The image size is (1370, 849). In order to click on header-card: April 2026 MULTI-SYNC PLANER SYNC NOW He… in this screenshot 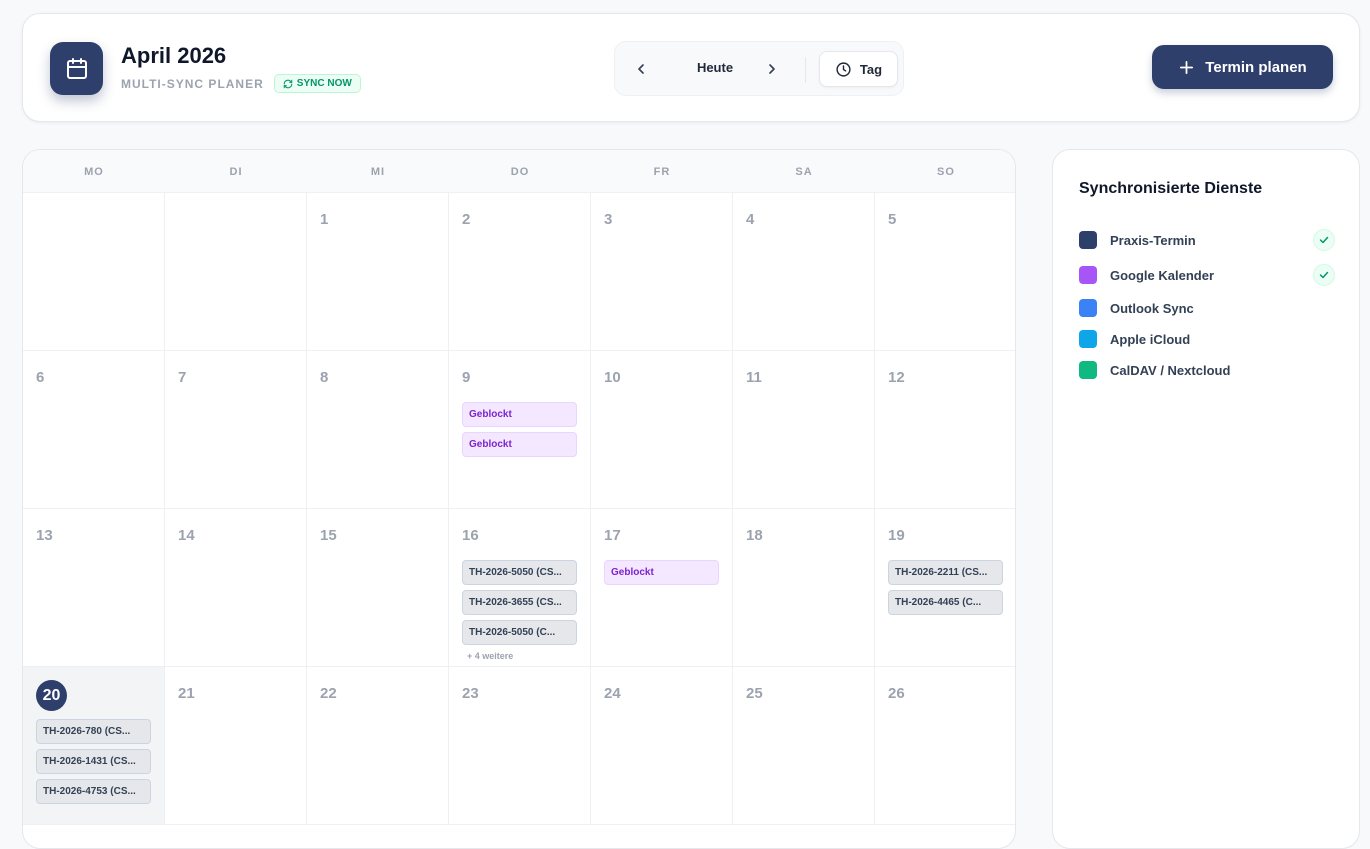, I will do `click(691, 67)`.